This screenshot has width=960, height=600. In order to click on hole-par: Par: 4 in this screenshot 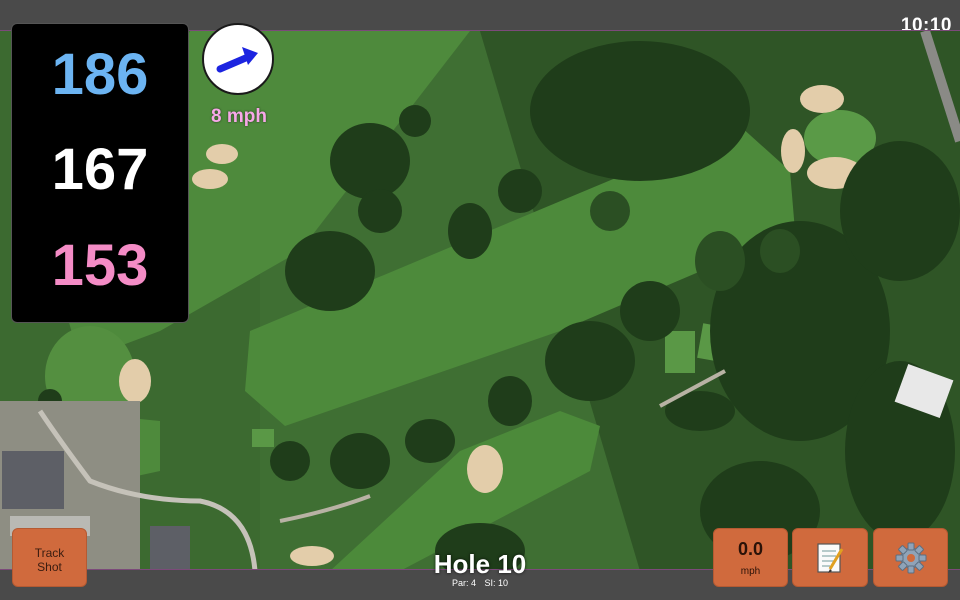, I will do `click(463, 583)`.